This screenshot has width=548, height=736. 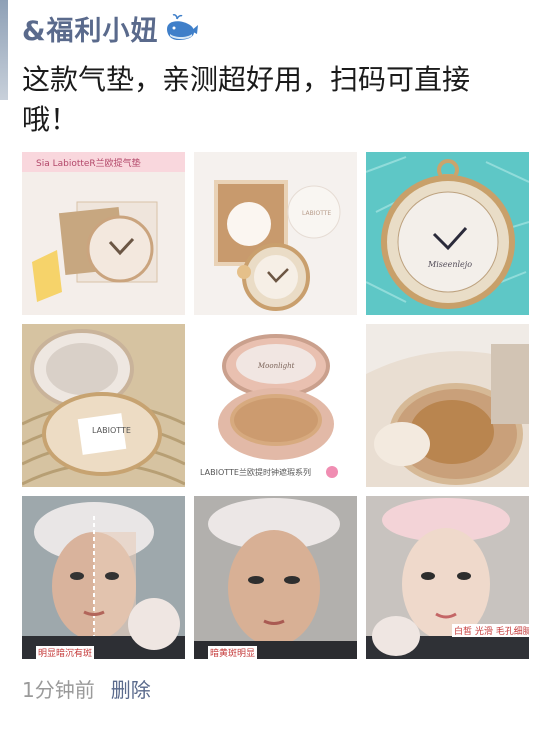 I want to click on face-headband-photo, so click(x=275, y=577).